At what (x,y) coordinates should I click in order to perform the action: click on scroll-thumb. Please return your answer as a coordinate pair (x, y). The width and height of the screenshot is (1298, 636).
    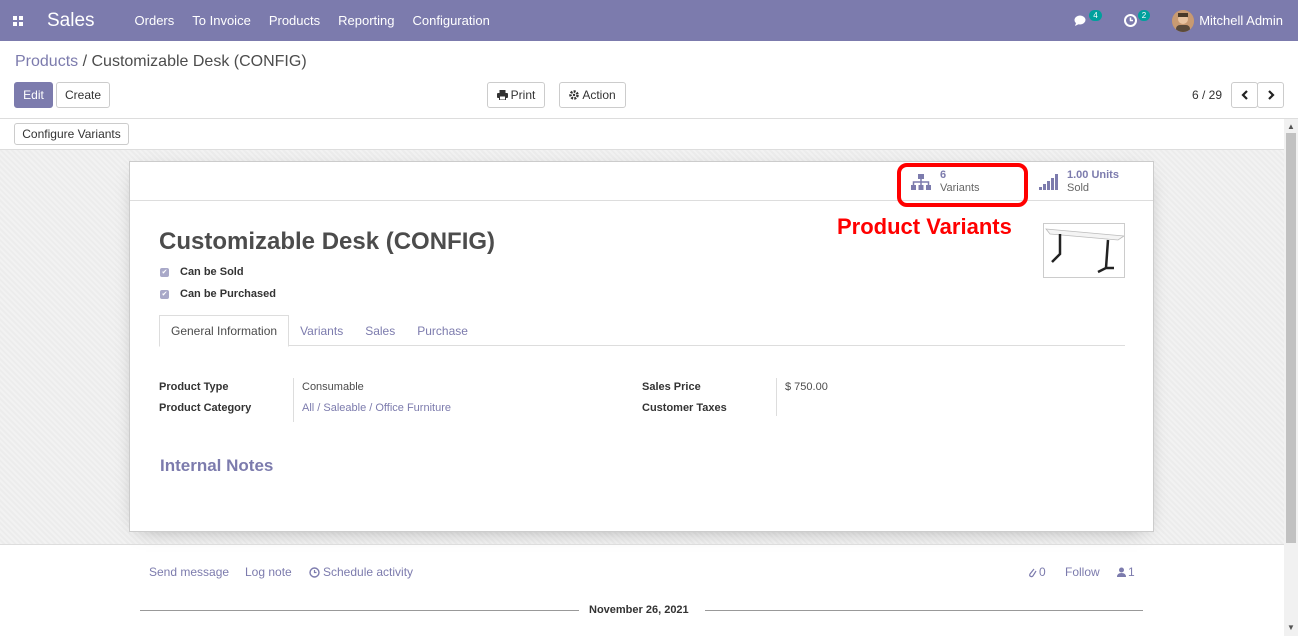
    Looking at the image, I should click on (1291, 338).